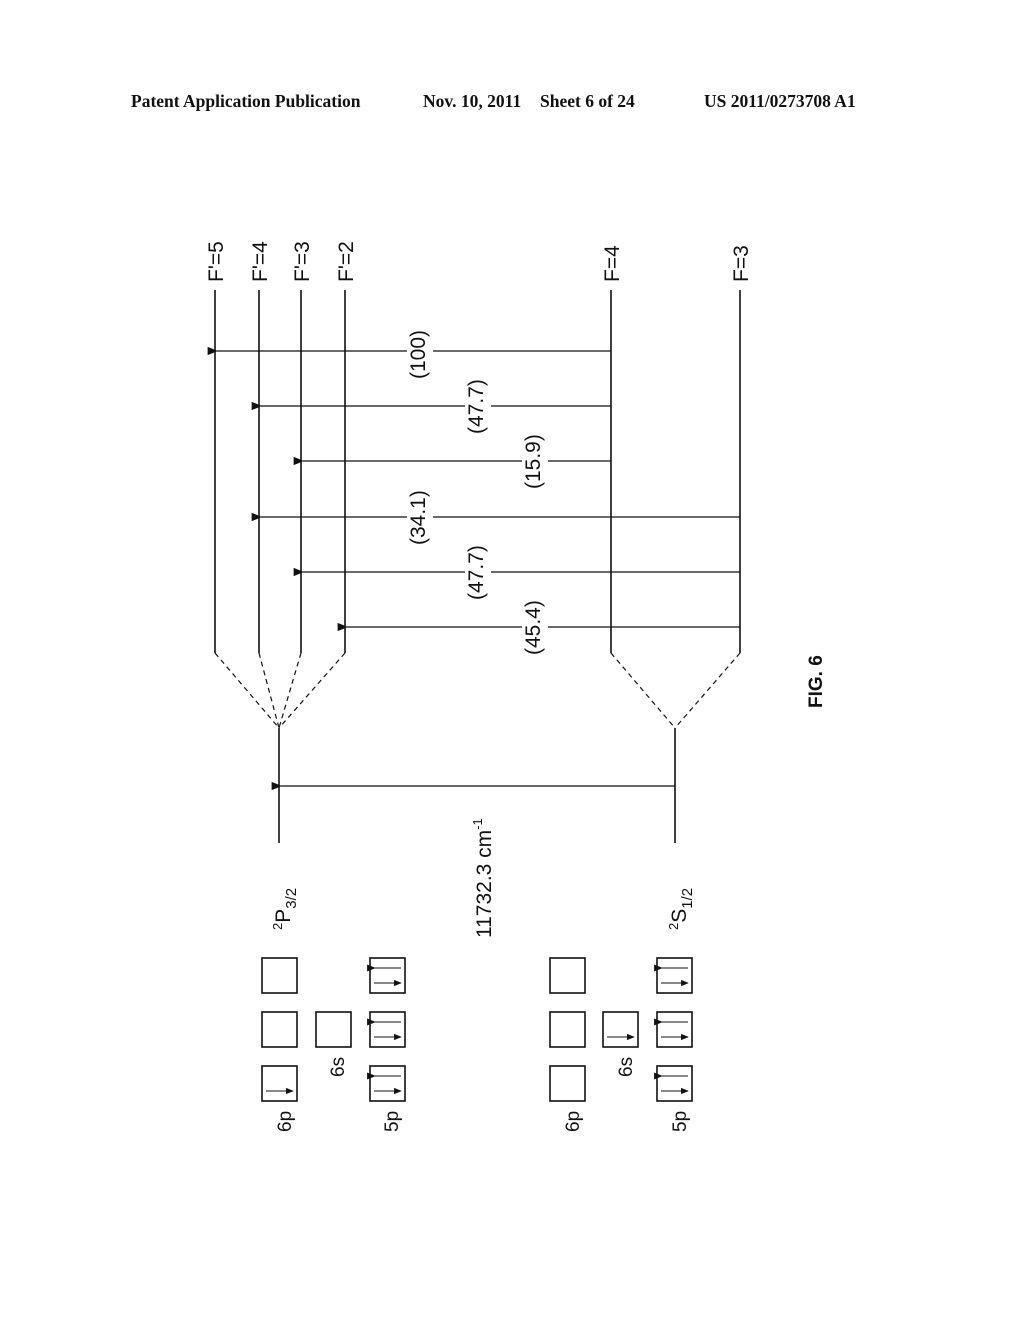 The width and height of the screenshot is (1024, 1320). I want to click on level-label: F'=4, so click(260, 261).